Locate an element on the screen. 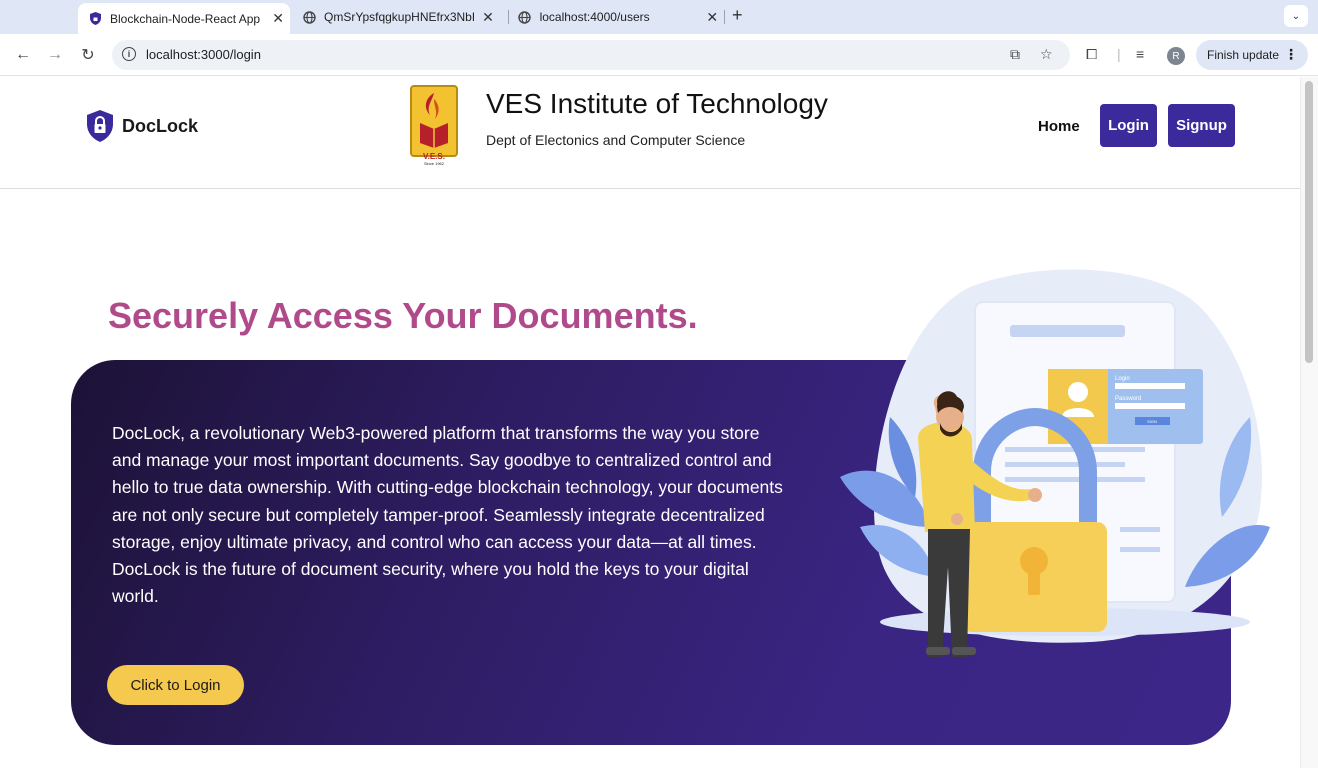 The height and width of the screenshot is (768, 1318). more-menu-icon: ⋮ is located at coordinates (1291, 54).